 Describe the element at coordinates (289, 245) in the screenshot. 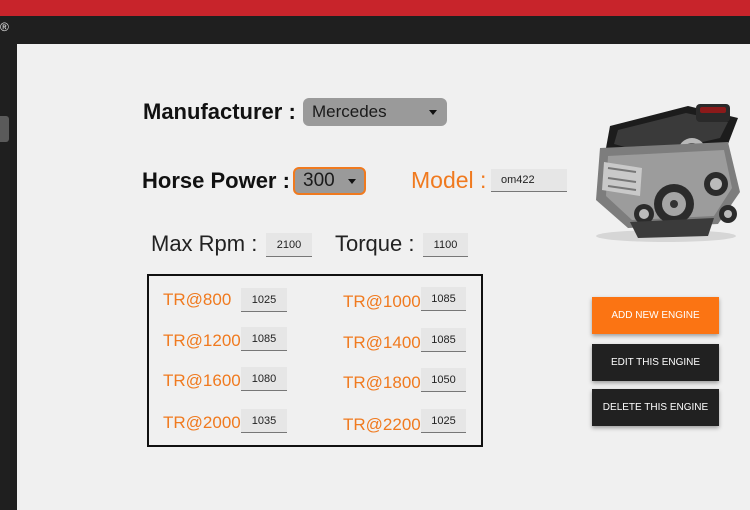

I see `max-rpm-field: 2100` at that location.